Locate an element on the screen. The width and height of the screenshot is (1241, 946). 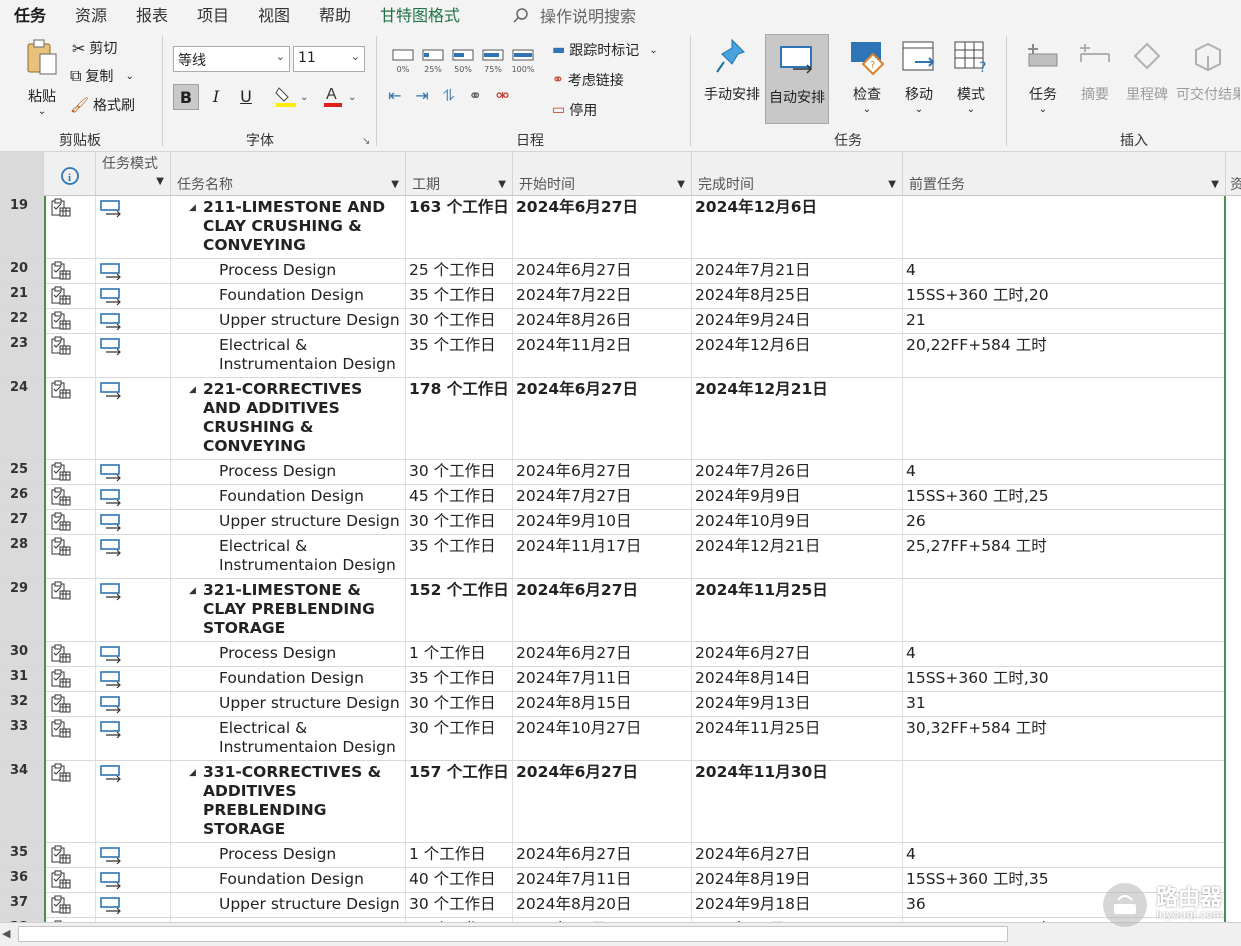
start-date-cell: 2024年10月27日 is located at coordinates (602, 738).